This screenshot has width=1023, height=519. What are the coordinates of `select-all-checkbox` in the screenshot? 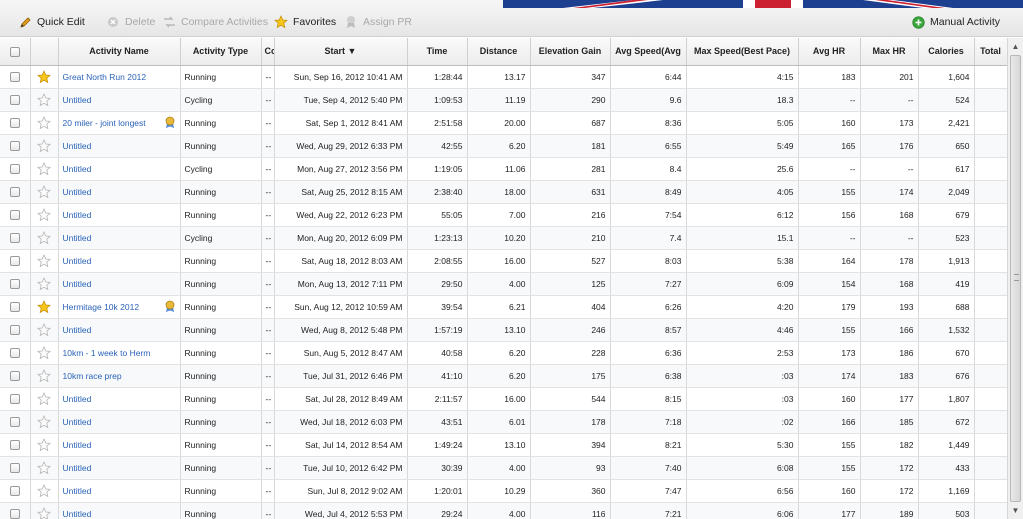 It's located at (14, 51).